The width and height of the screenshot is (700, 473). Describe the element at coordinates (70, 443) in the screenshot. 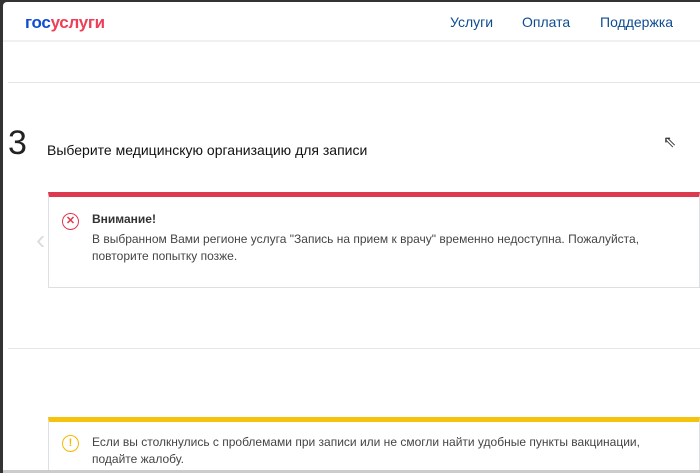

I see `warning-icon: !` at that location.